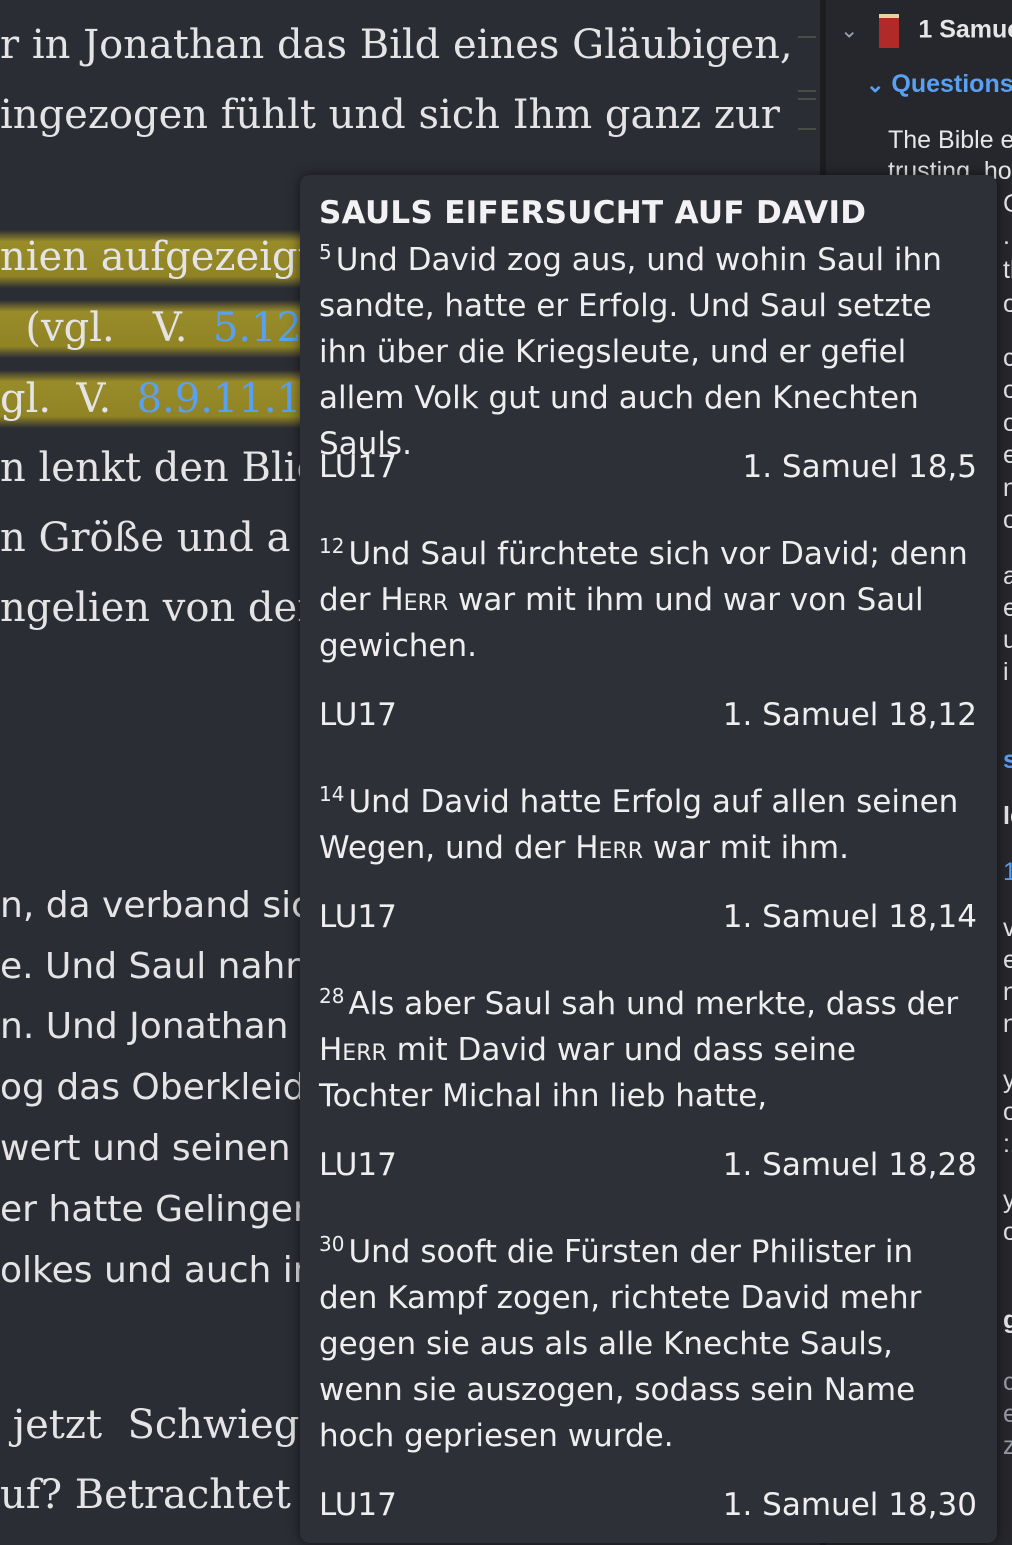  I want to click on sidebar-link: s, so click(1007, 760).